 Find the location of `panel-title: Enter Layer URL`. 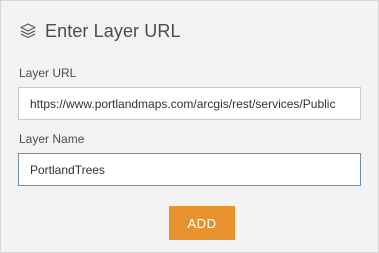

panel-title: Enter Layer URL is located at coordinates (113, 30).